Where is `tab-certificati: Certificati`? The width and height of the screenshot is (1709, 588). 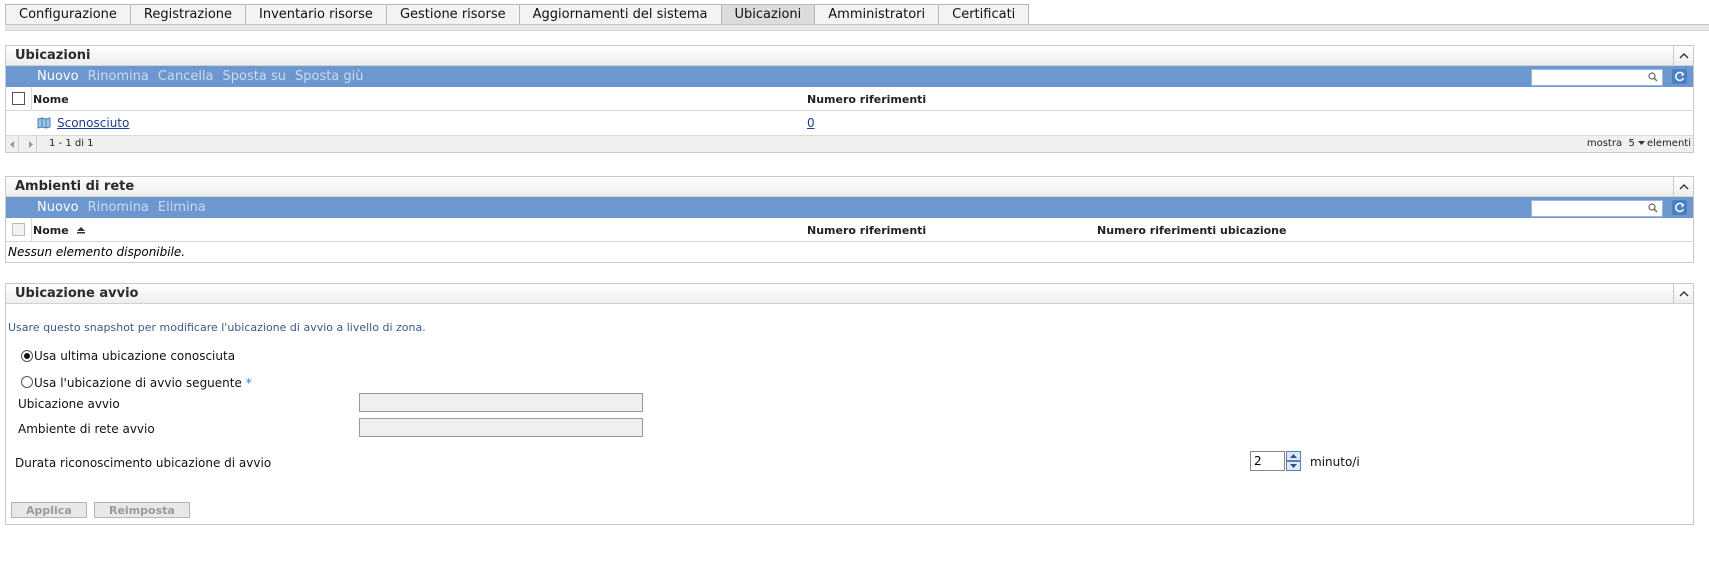
tab-certificati: Certificati is located at coordinates (984, 14).